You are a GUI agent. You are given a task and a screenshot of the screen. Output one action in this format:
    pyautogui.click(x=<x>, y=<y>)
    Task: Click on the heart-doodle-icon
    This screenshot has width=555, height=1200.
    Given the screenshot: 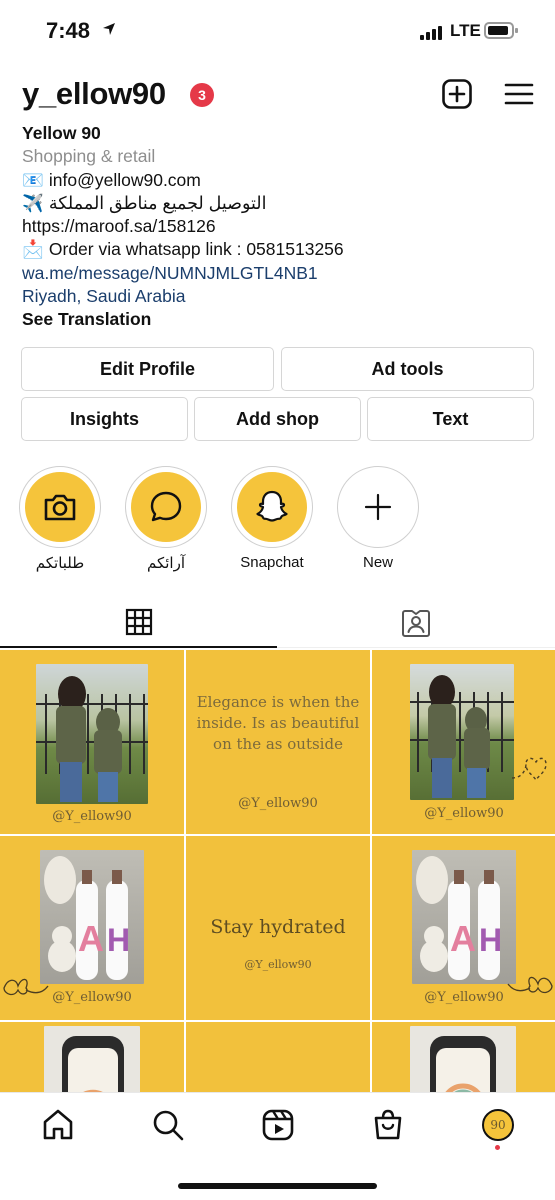 What is the action you would take?
    pyautogui.click(x=529, y=769)
    